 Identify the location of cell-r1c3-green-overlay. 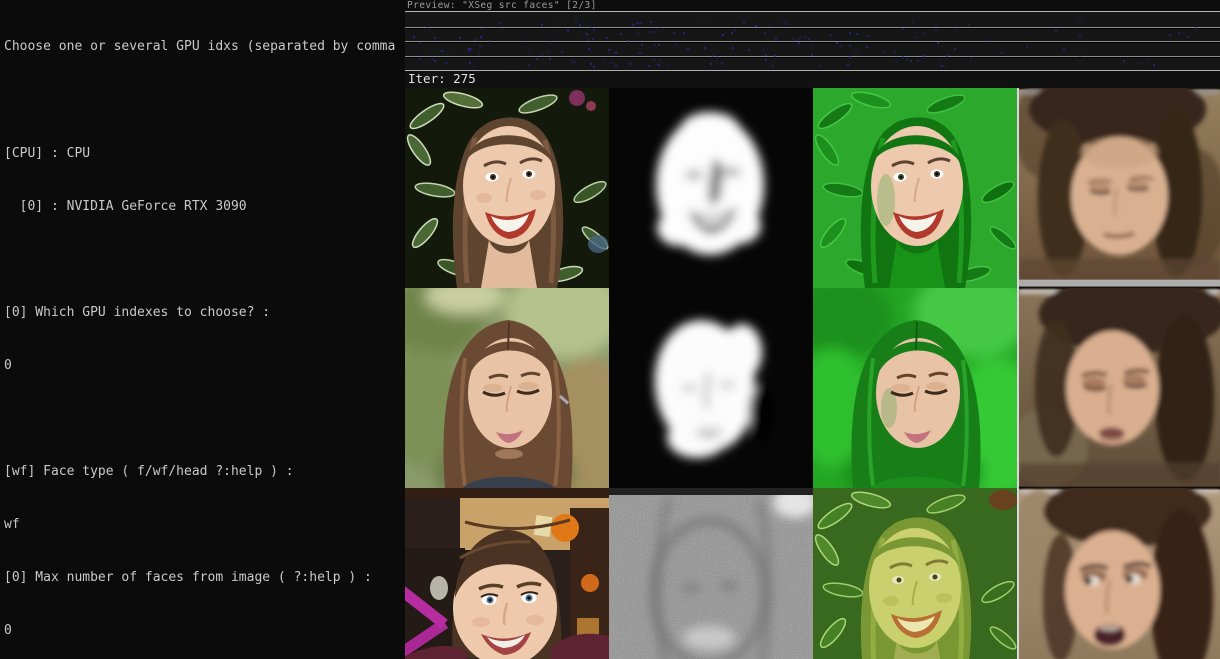
(915, 188).